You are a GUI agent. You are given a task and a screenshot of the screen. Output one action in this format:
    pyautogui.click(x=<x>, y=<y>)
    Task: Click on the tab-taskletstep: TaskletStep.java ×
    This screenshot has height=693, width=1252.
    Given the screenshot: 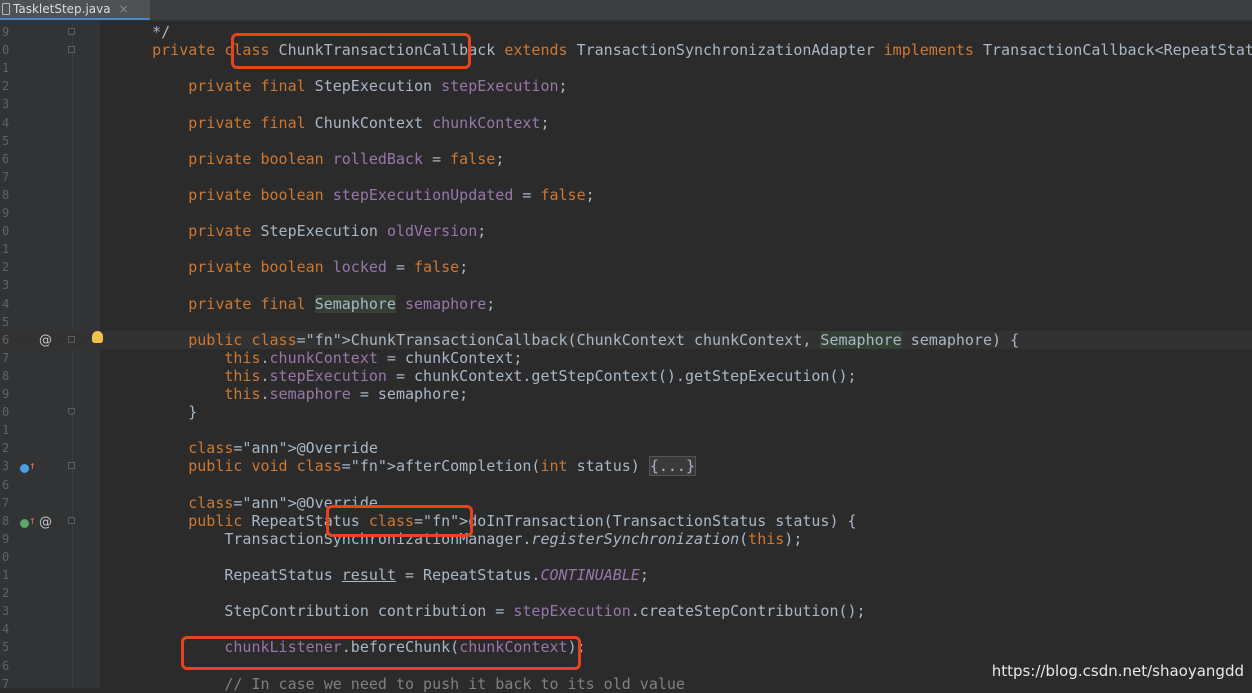 What is the action you would take?
    pyautogui.click(x=75, y=10)
    